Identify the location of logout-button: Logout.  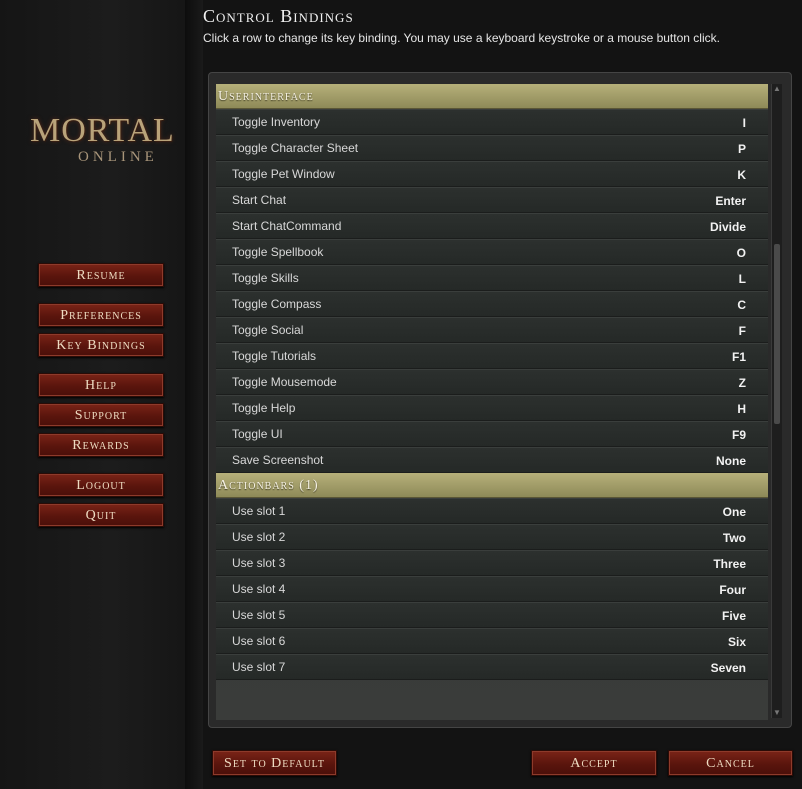
(101, 485).